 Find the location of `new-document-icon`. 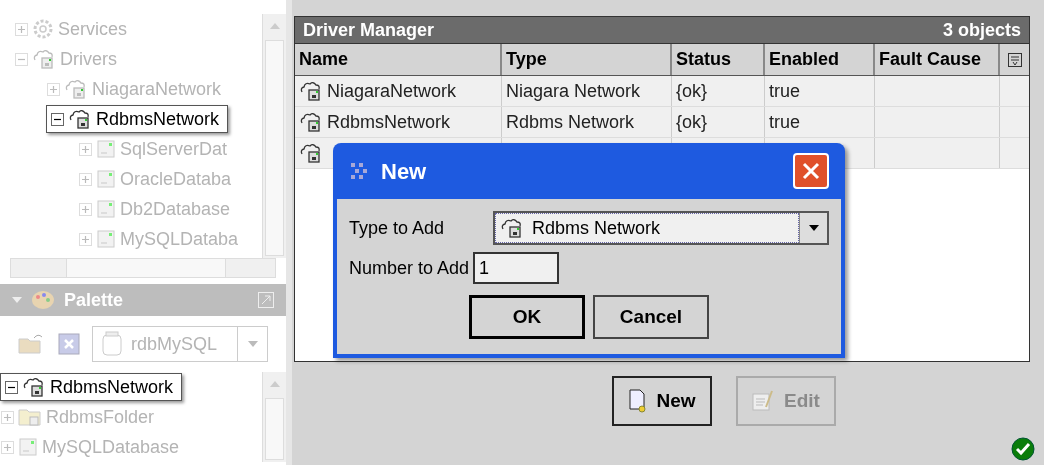

new-document-icon is located at coordinates (638, 401).